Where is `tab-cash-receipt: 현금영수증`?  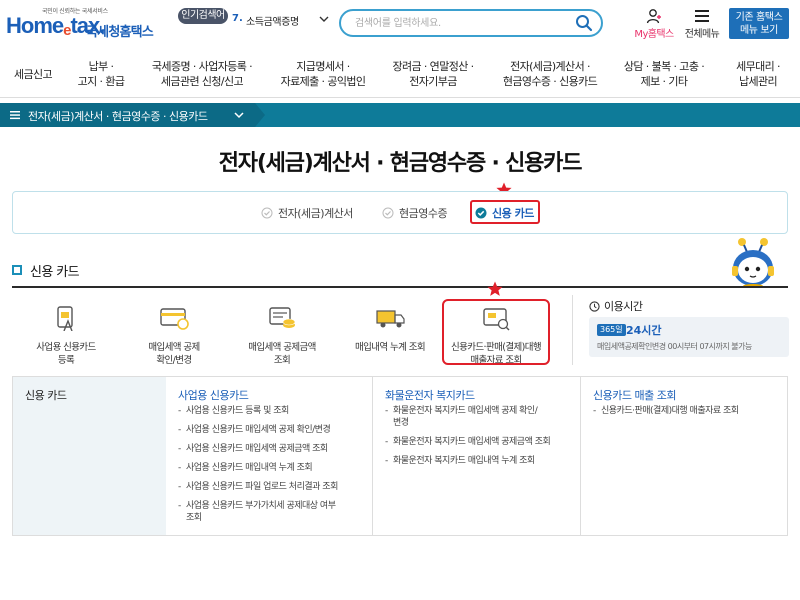 tab-cash-receipt: 현금영수증 is located at coordinates (415, 213).